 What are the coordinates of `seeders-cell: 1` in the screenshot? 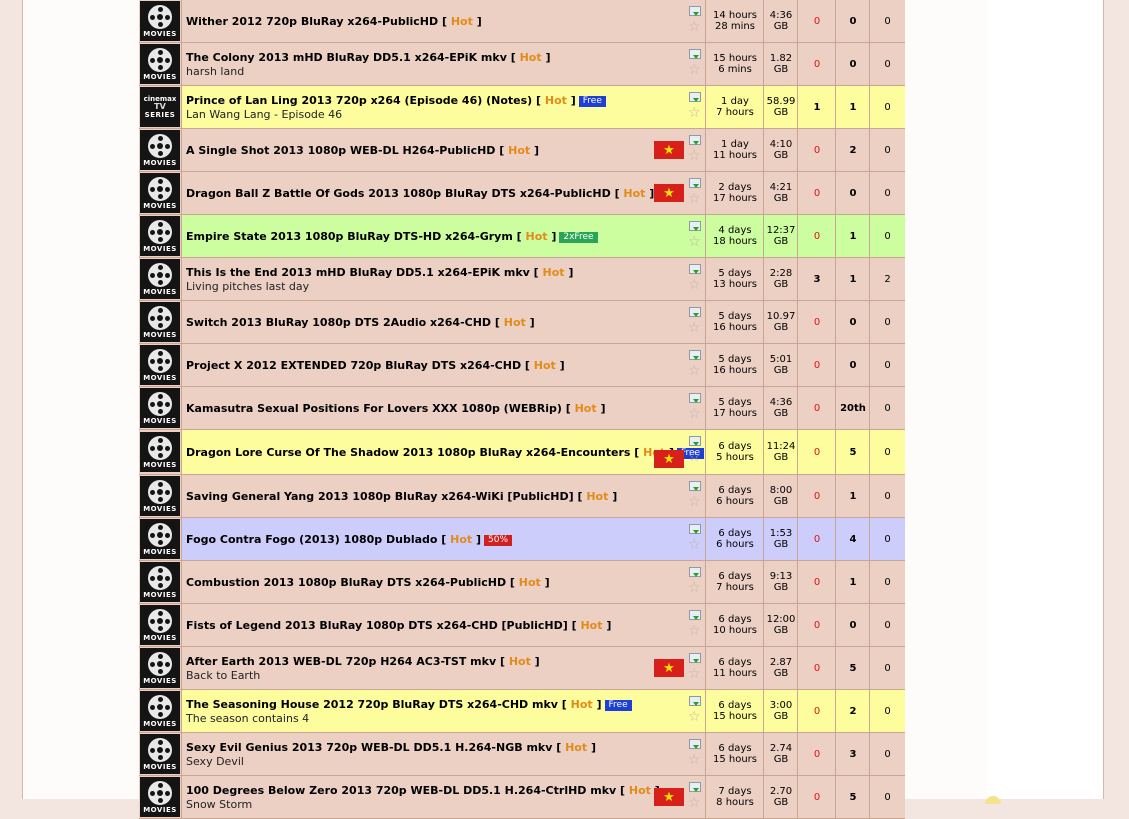 It's located at (816, 107).